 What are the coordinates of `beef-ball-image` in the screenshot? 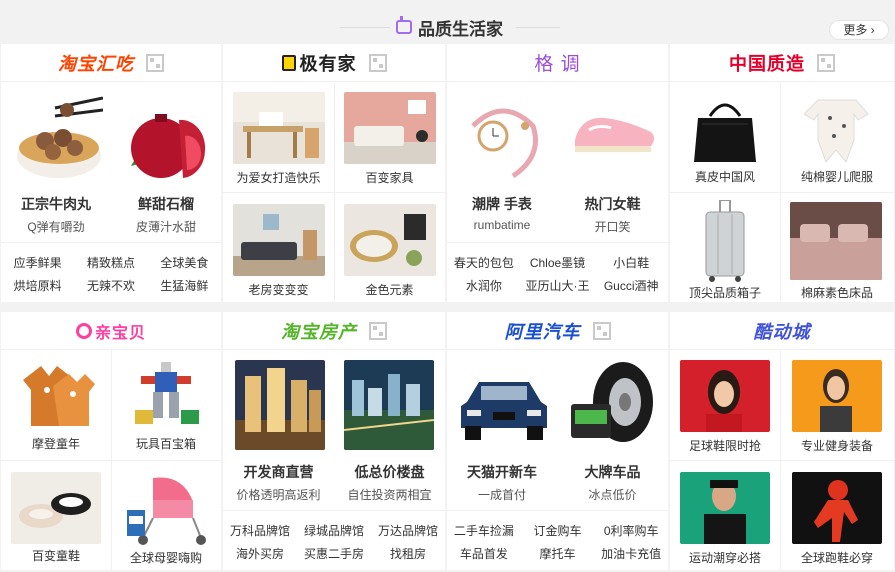 It's located at (60, 137).